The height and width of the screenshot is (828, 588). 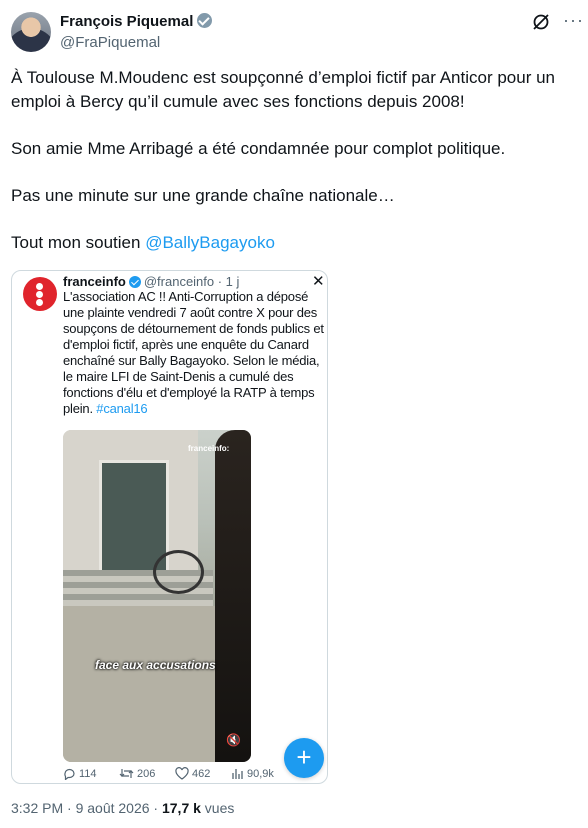 I want to click on quoted-hashtag: #canal16, so click(x=122, y=408).